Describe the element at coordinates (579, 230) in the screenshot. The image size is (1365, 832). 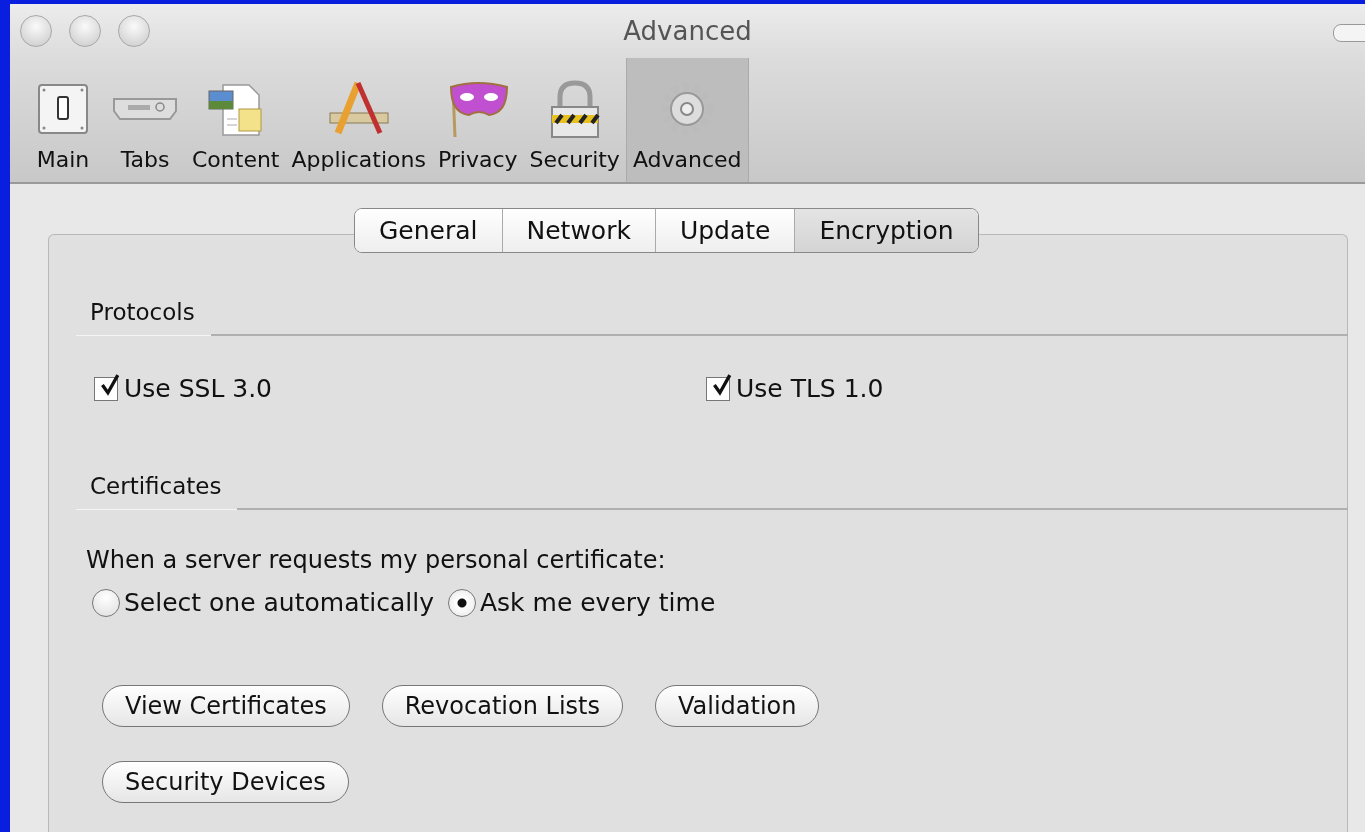
I see `tab: Network` at that location.